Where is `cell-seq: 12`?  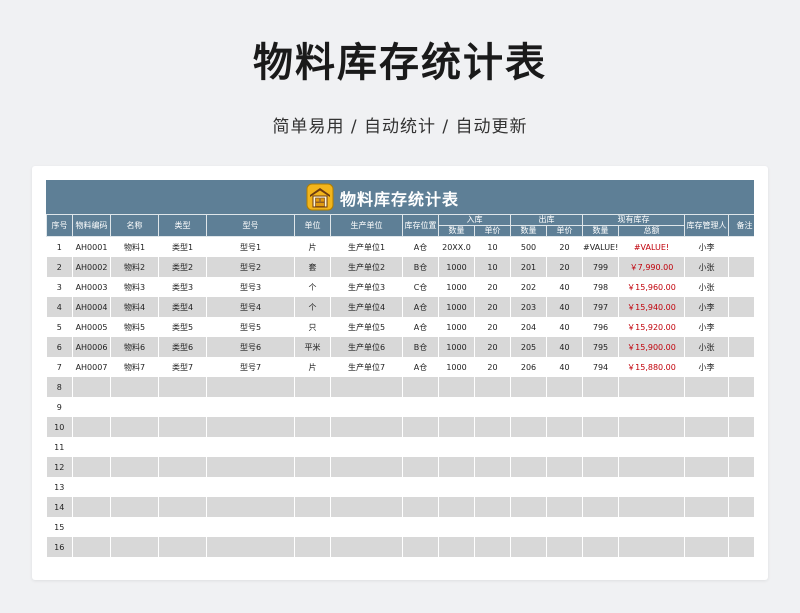
cell-seq: 12 is located at coordinates (59, 467).